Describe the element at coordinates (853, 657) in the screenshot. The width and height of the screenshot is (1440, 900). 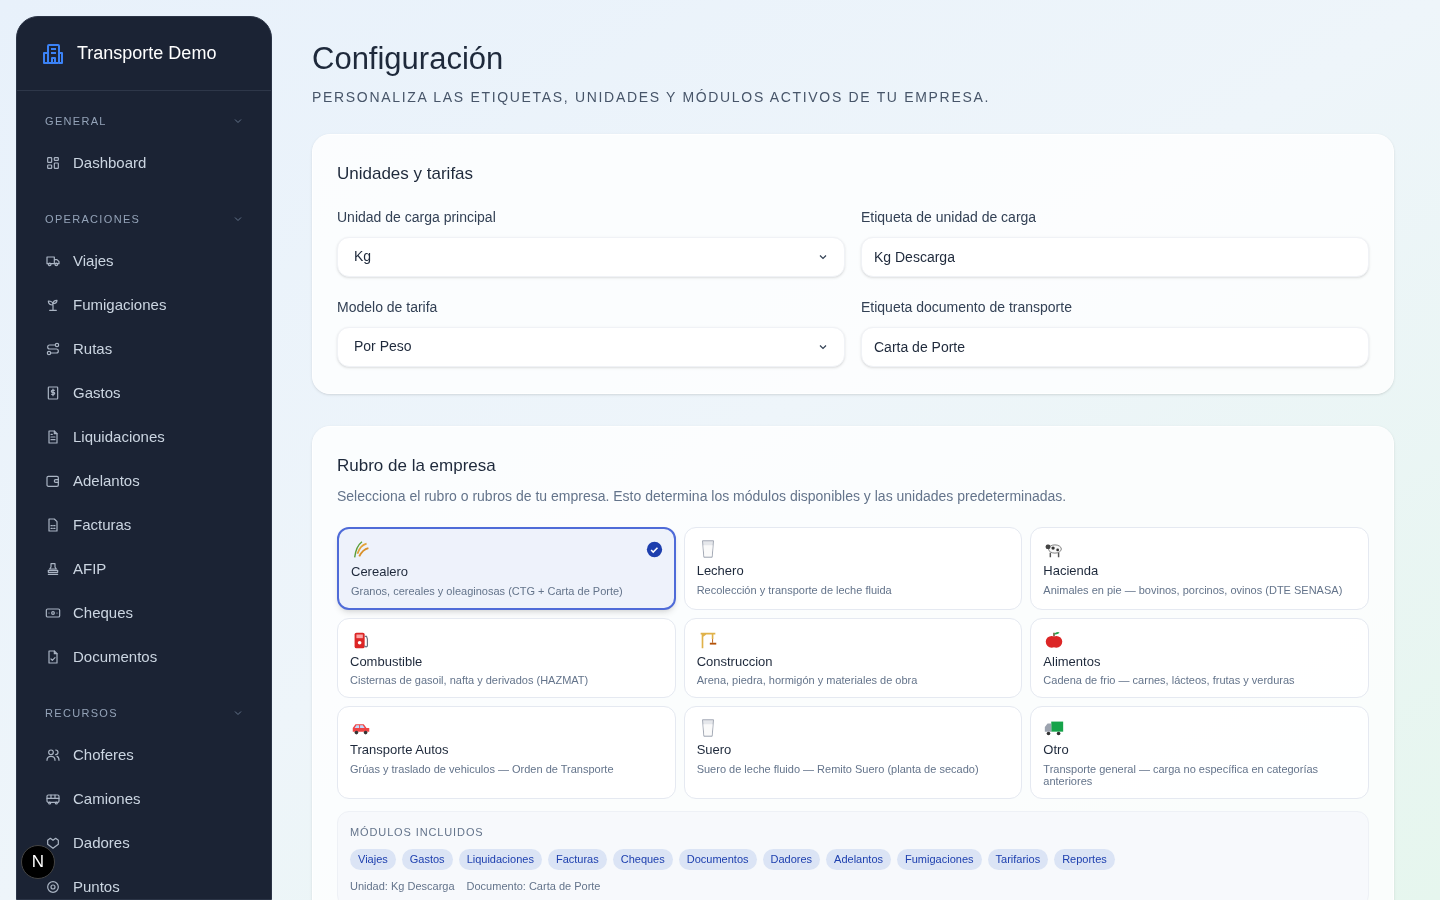
I see `rubro-option: Construccion Arena, piedra, hormigón y materiales de obra` at that location.